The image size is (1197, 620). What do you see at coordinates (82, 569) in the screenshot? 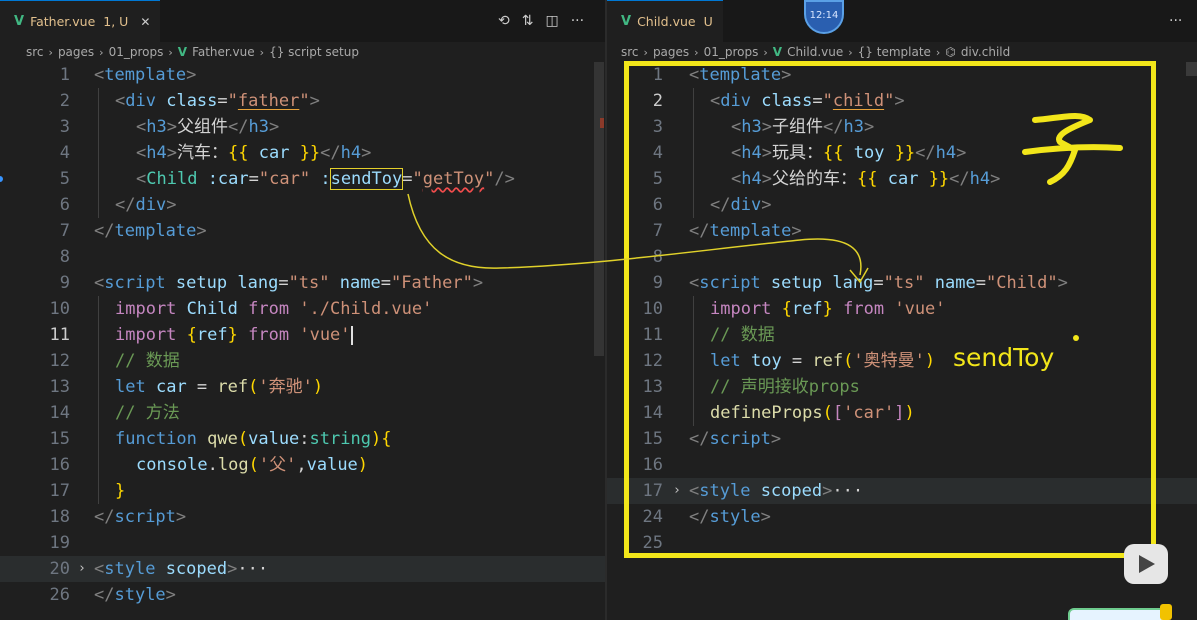
I see `fold-chevron-icon: ›` at bounding box center [82, 569].